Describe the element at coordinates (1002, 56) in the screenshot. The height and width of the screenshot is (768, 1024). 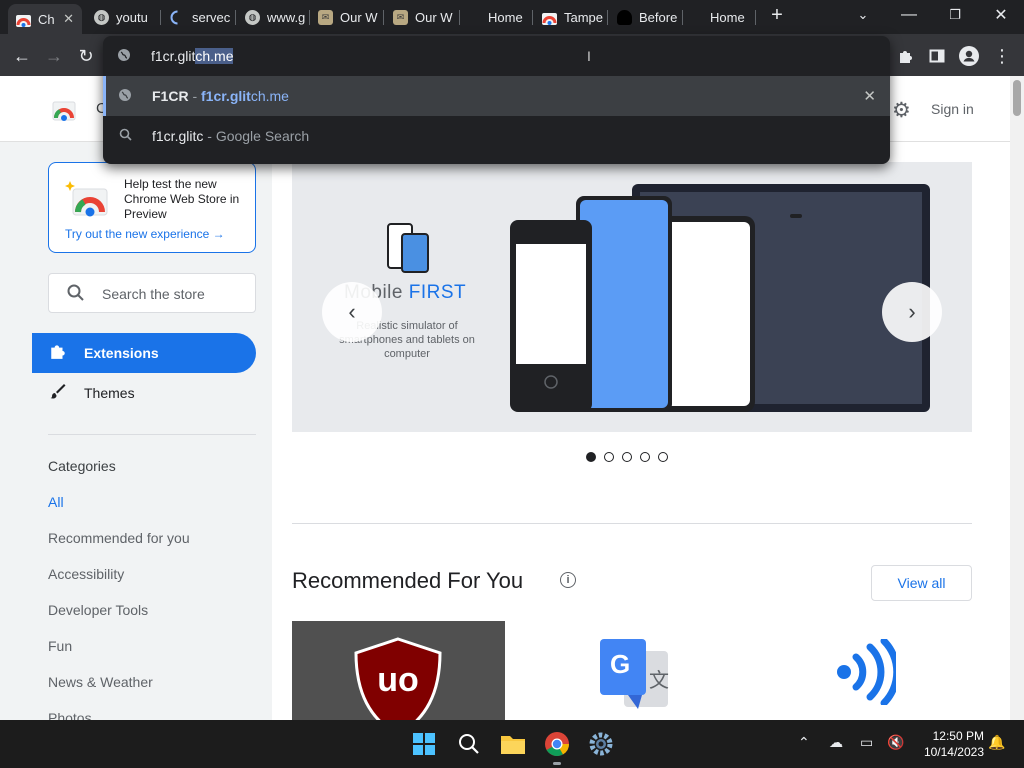
I see `menu-kebab-icon: ⋮` at that location.